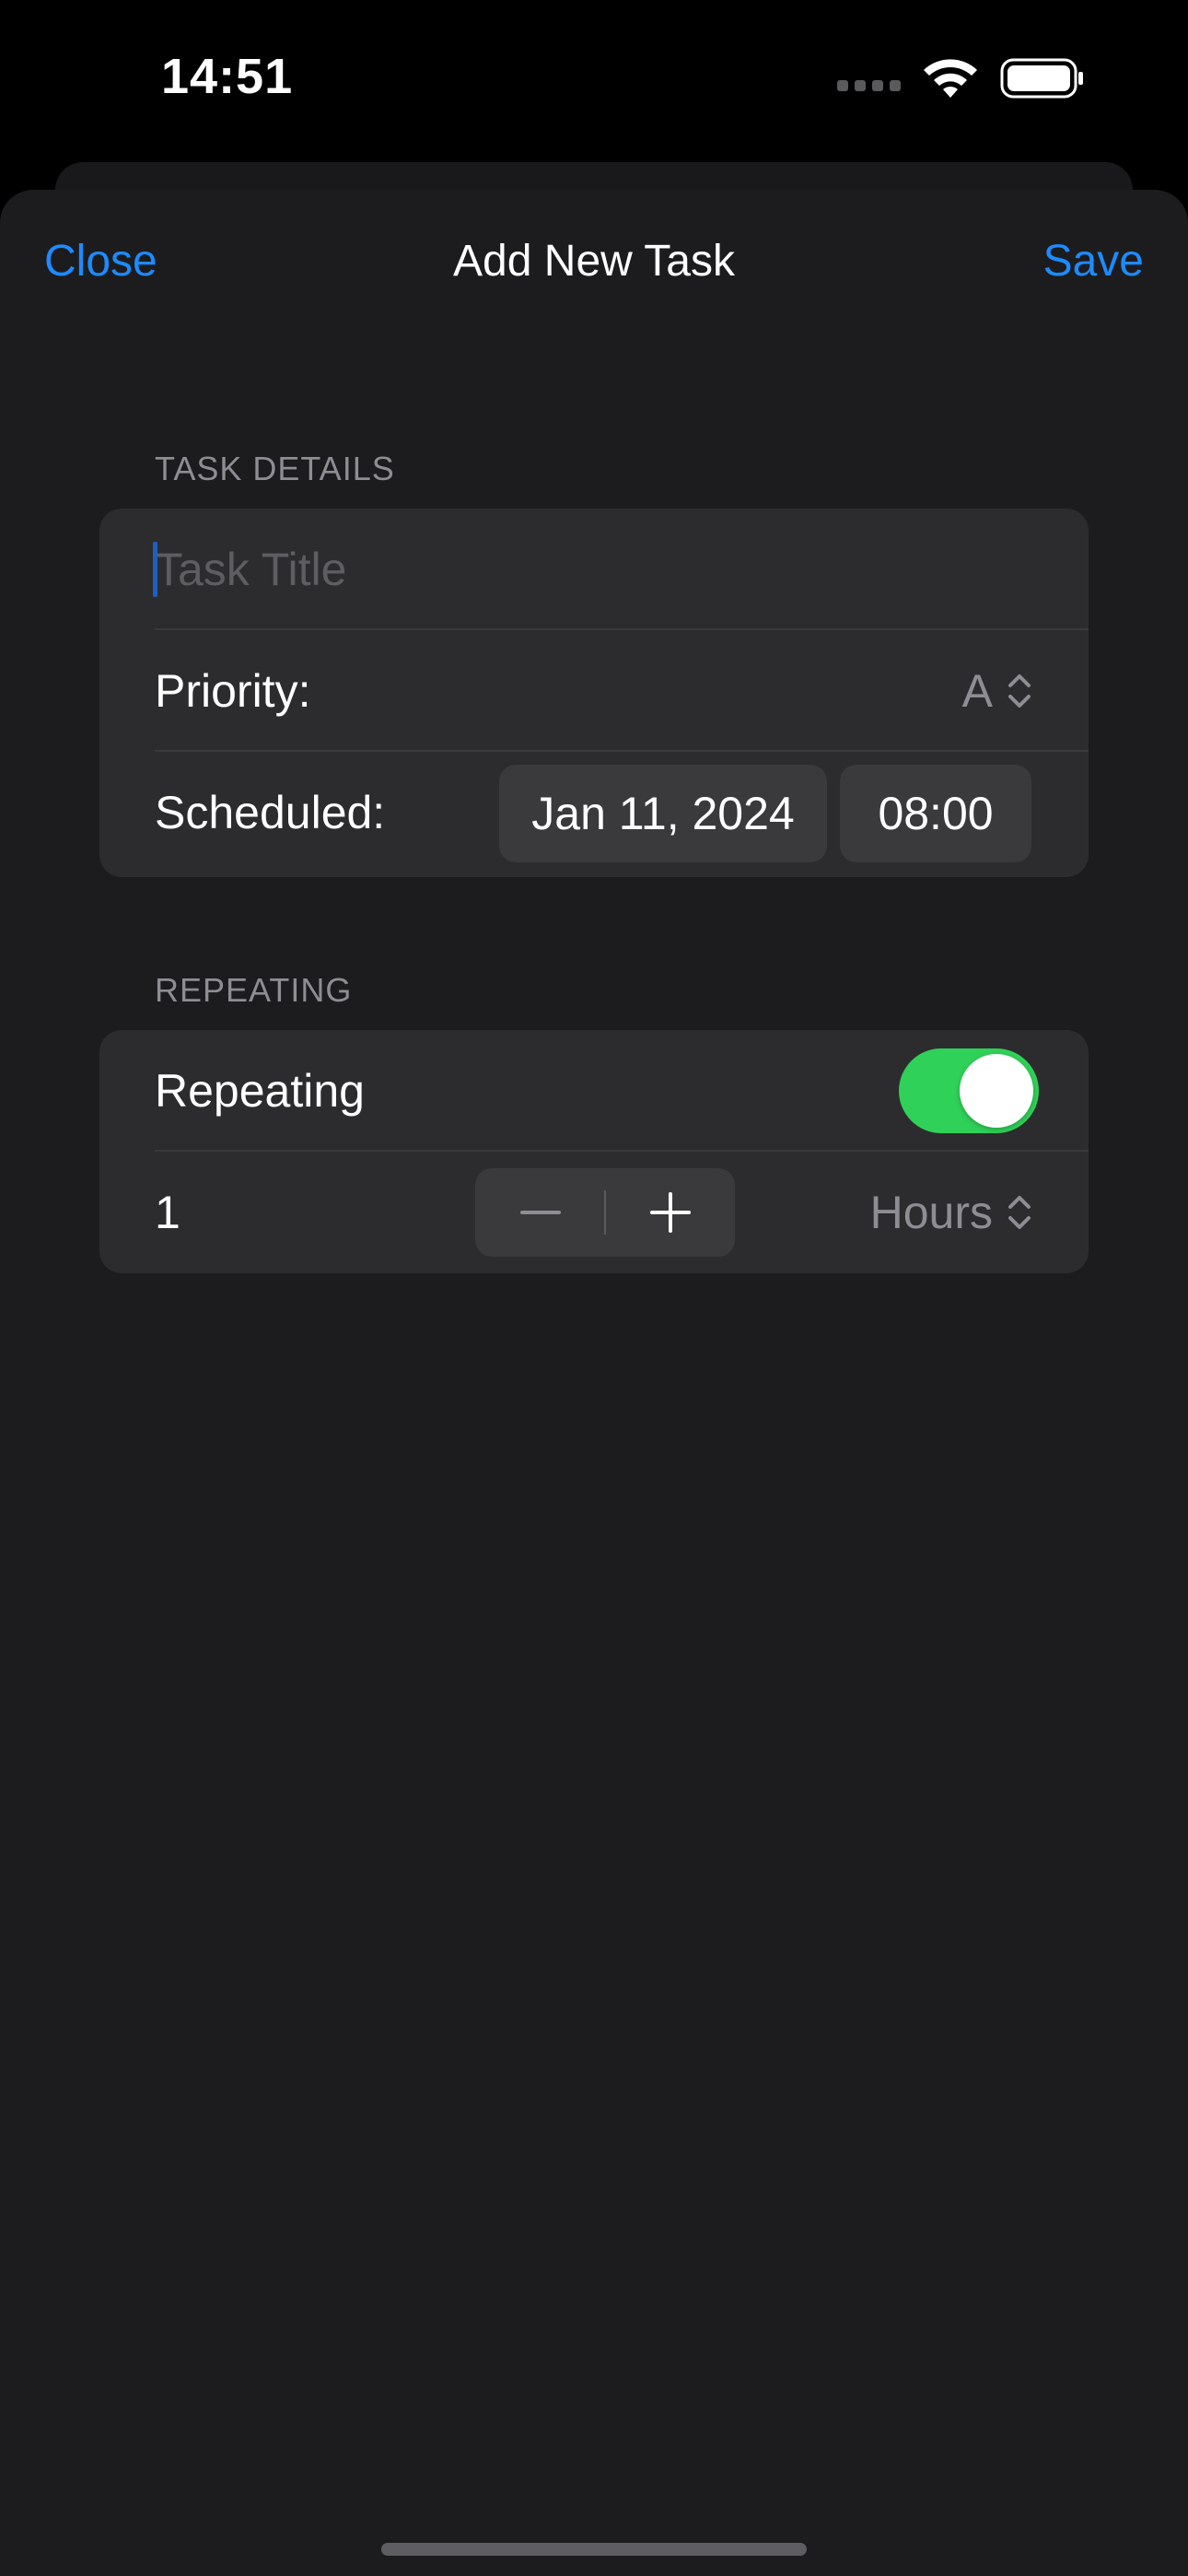 This screenshot has width=1188, height=2576. I want to click on section-header-repeating: REPEATING, so click(254, 990).